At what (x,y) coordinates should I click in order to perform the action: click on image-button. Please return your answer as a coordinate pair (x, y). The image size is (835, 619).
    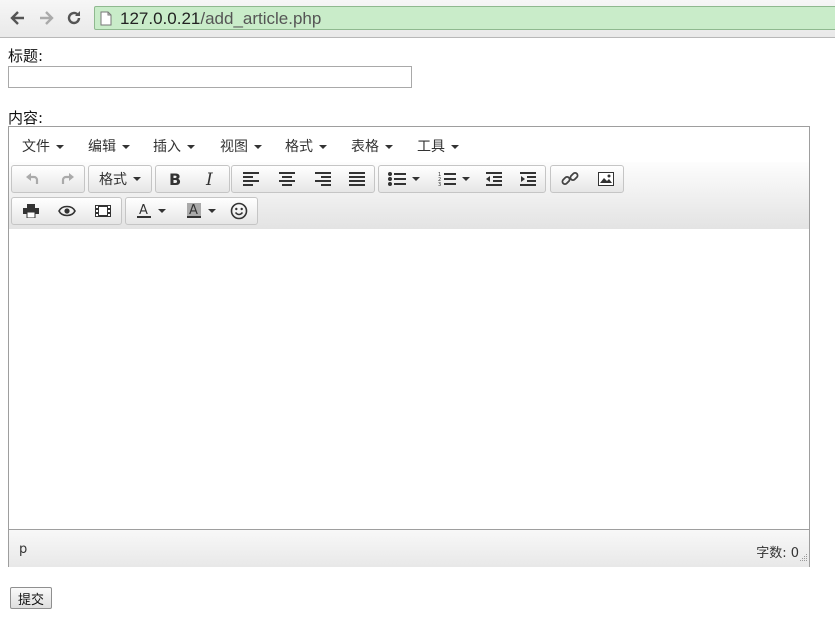
    Looking at the image, I should click on (606, 179).